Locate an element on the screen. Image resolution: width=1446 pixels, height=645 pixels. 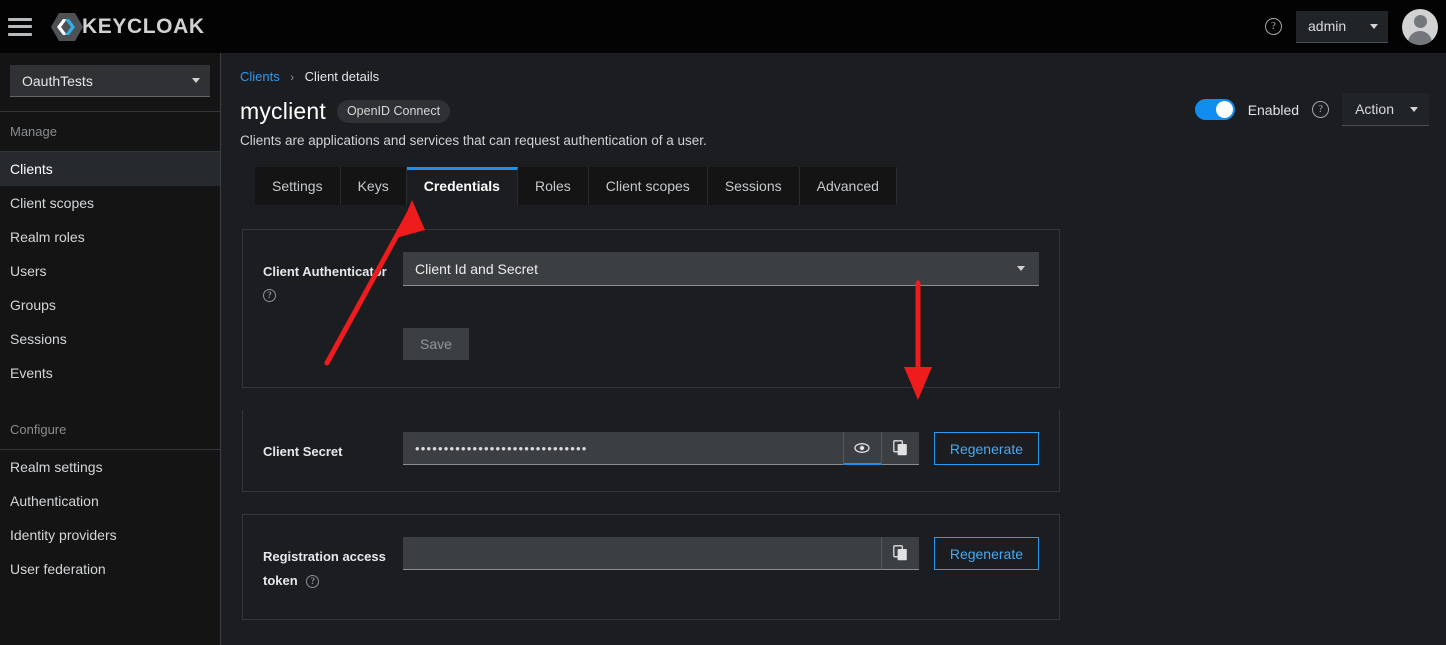
regenerate-registration-token-button: Regenerate is located at coordinates (986, 553).